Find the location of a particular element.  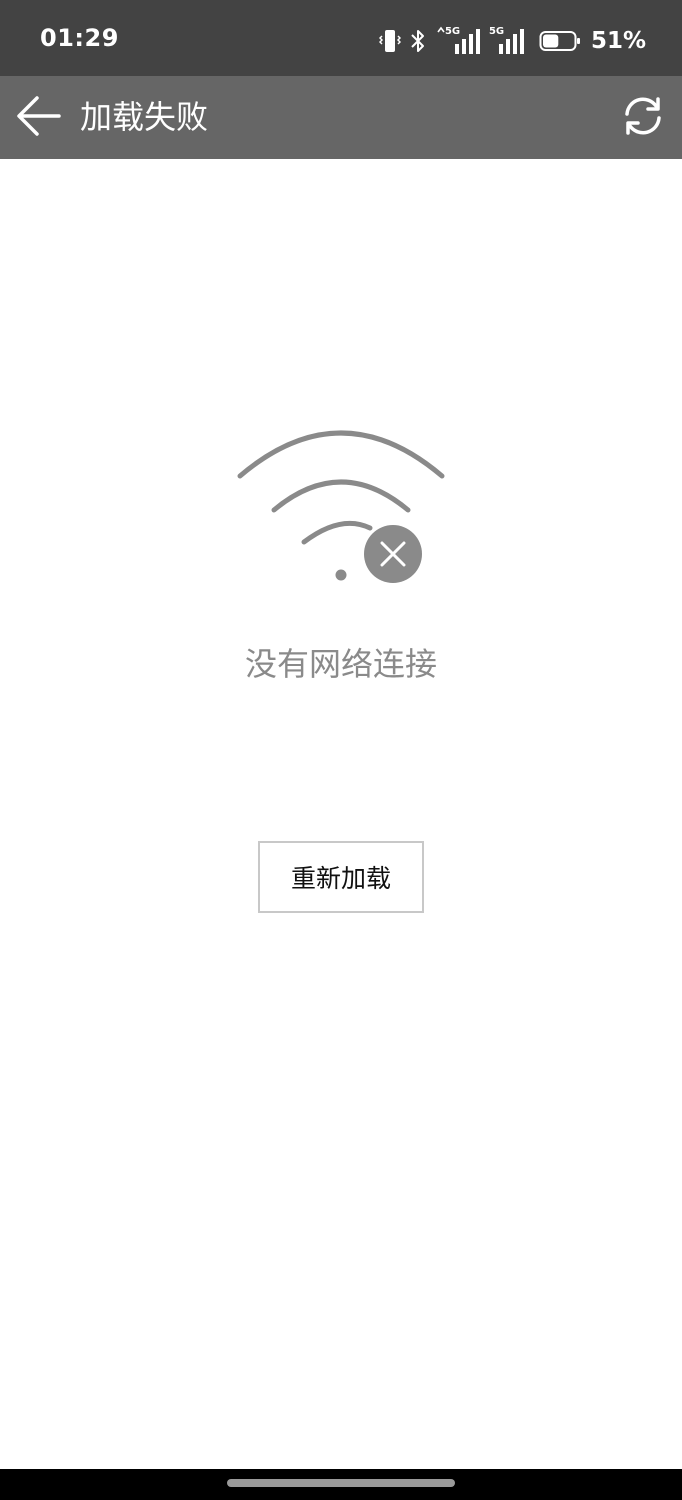

battery-percent: 51% is located at coordinates (618, 41).